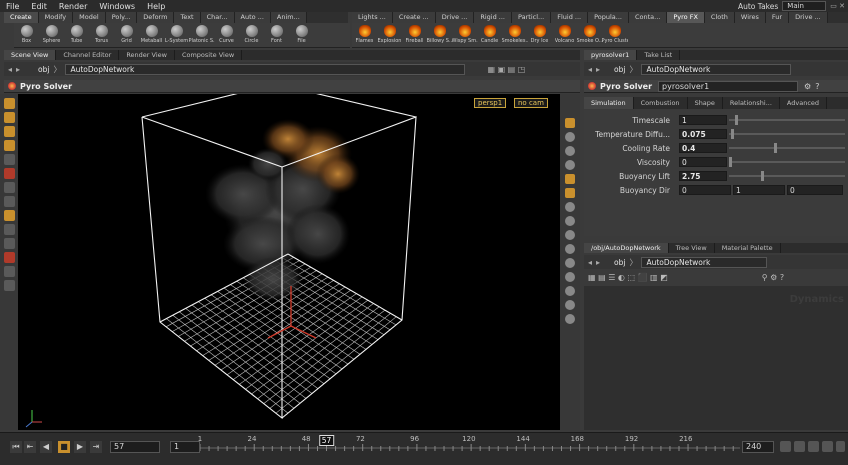 This screenshot has width=848, height=465. Describe the element at coordinates (750, 17) in the screenshot. I see `shelf-tab-wires: Wires` at that location.